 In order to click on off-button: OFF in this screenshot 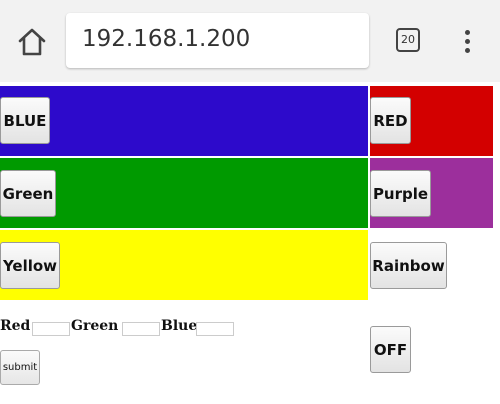, I will do `click(390, 349)`.